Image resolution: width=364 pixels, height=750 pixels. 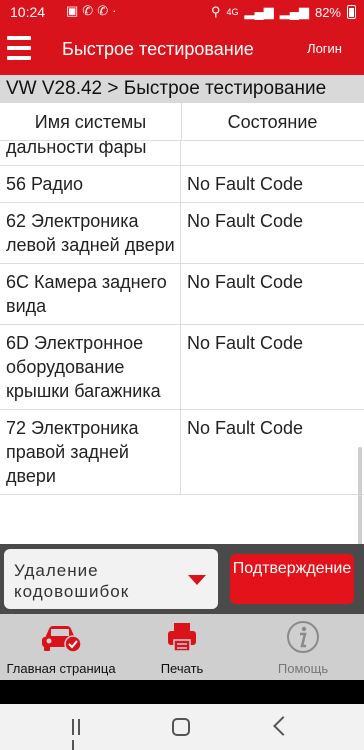 I want to click on column-header-system: Имя системы, so click(x=90, y=122).